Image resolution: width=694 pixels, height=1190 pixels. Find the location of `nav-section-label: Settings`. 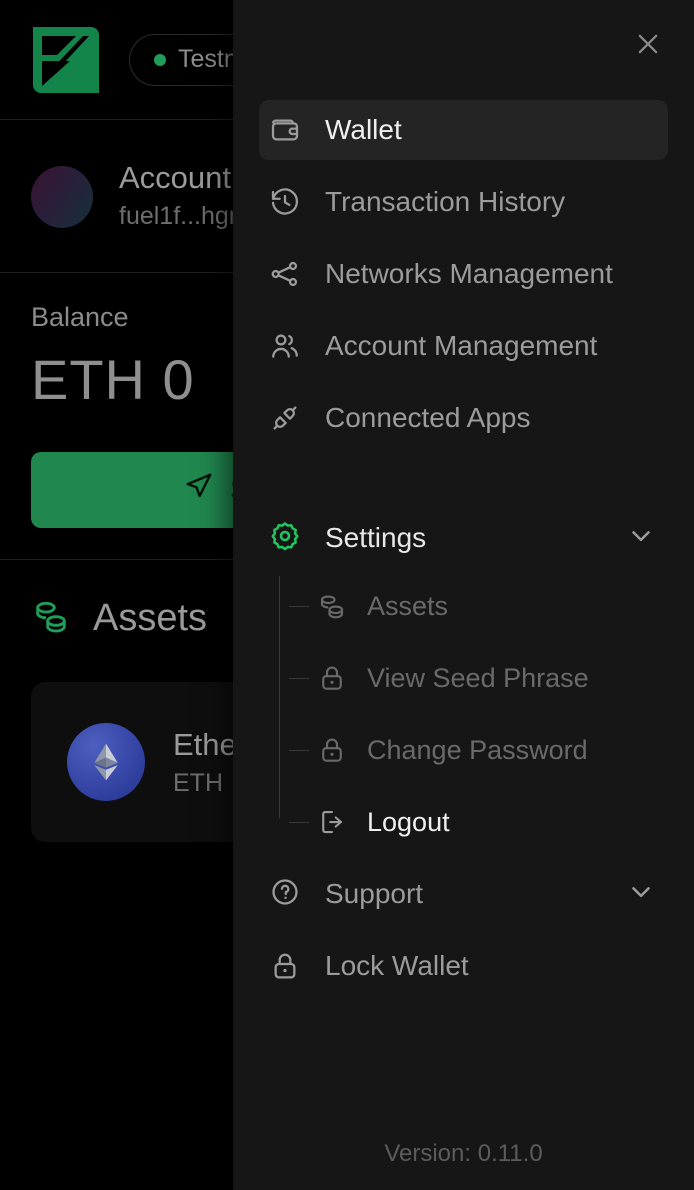

nav-section-label: Settings is located at coordinates (376, 537).